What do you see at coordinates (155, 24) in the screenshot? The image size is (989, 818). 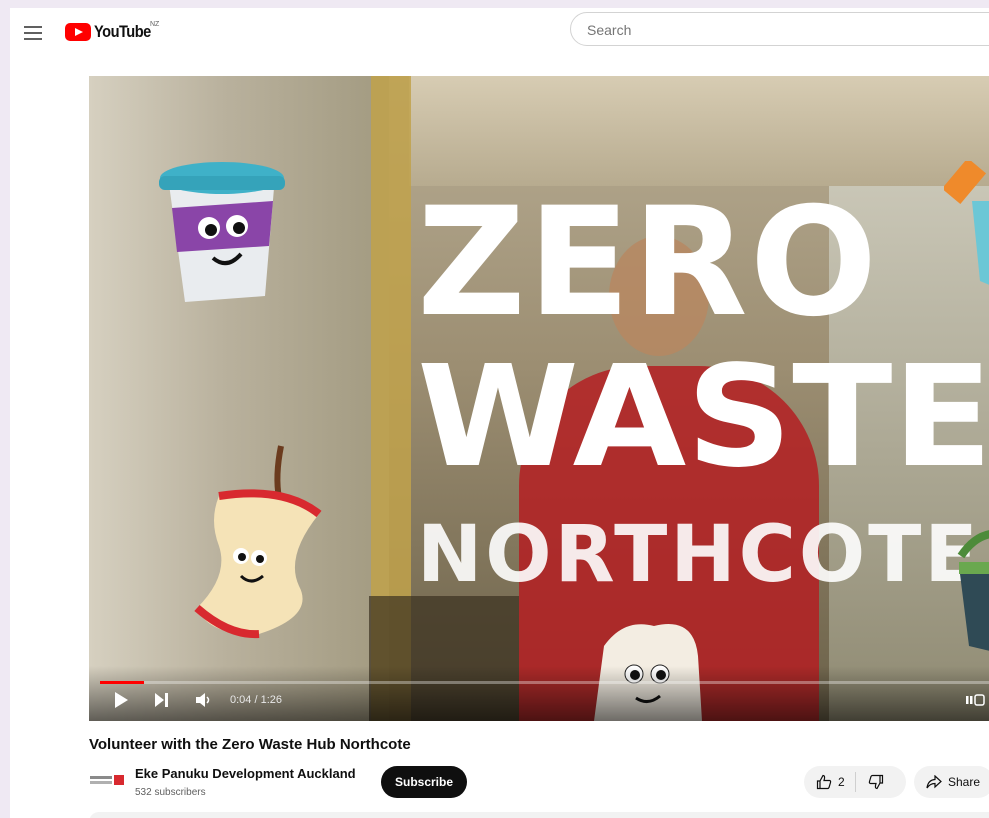 I see `country-code: NZ` at bounding box center [155, 24].